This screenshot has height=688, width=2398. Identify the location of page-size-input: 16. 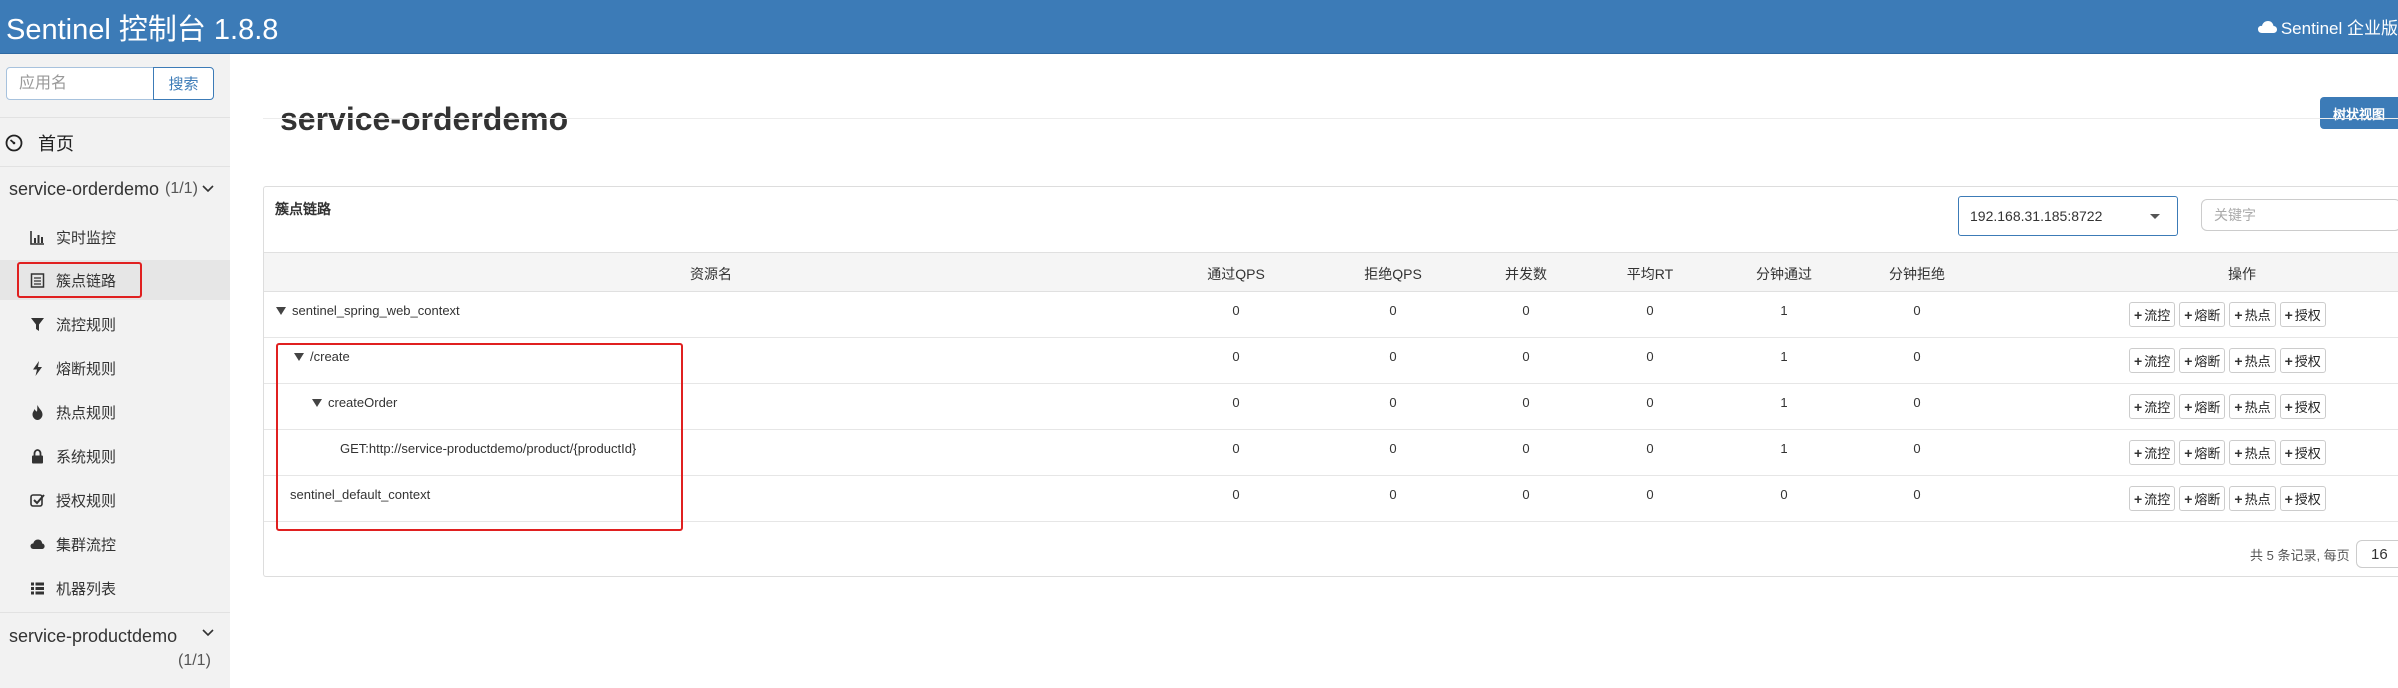
(2377, 554).